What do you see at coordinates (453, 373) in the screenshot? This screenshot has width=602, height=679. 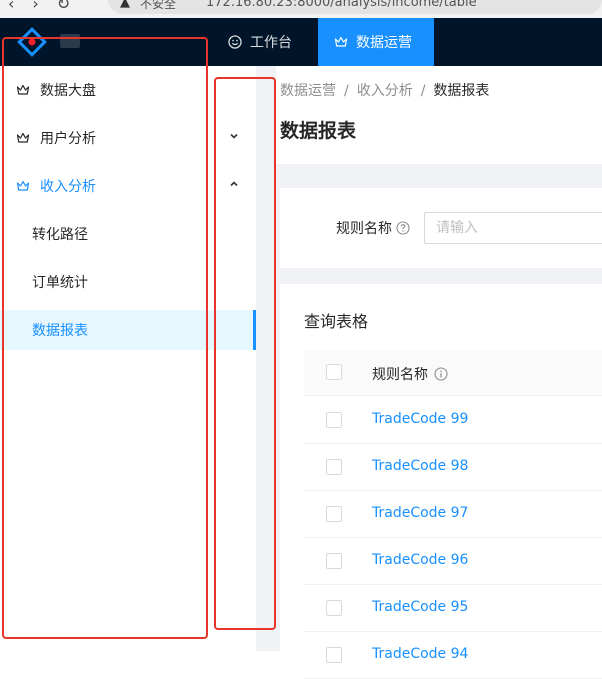 I see `table-header: 规则名称` at bounding box center [453, 373].